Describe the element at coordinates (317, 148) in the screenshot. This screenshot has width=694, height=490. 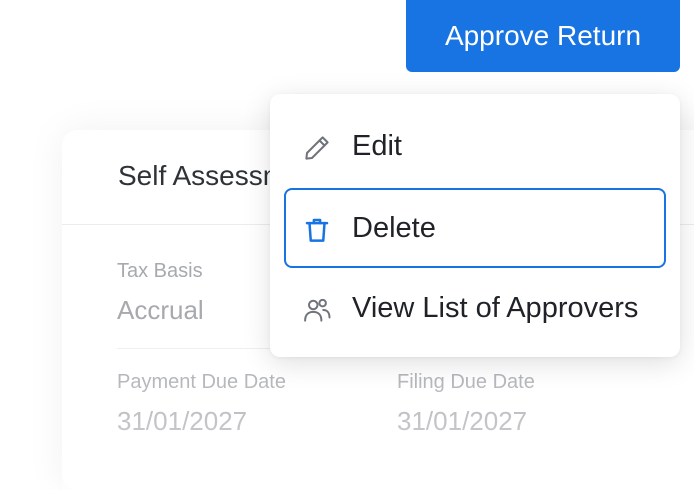
I see `pencil-icon` at that location.